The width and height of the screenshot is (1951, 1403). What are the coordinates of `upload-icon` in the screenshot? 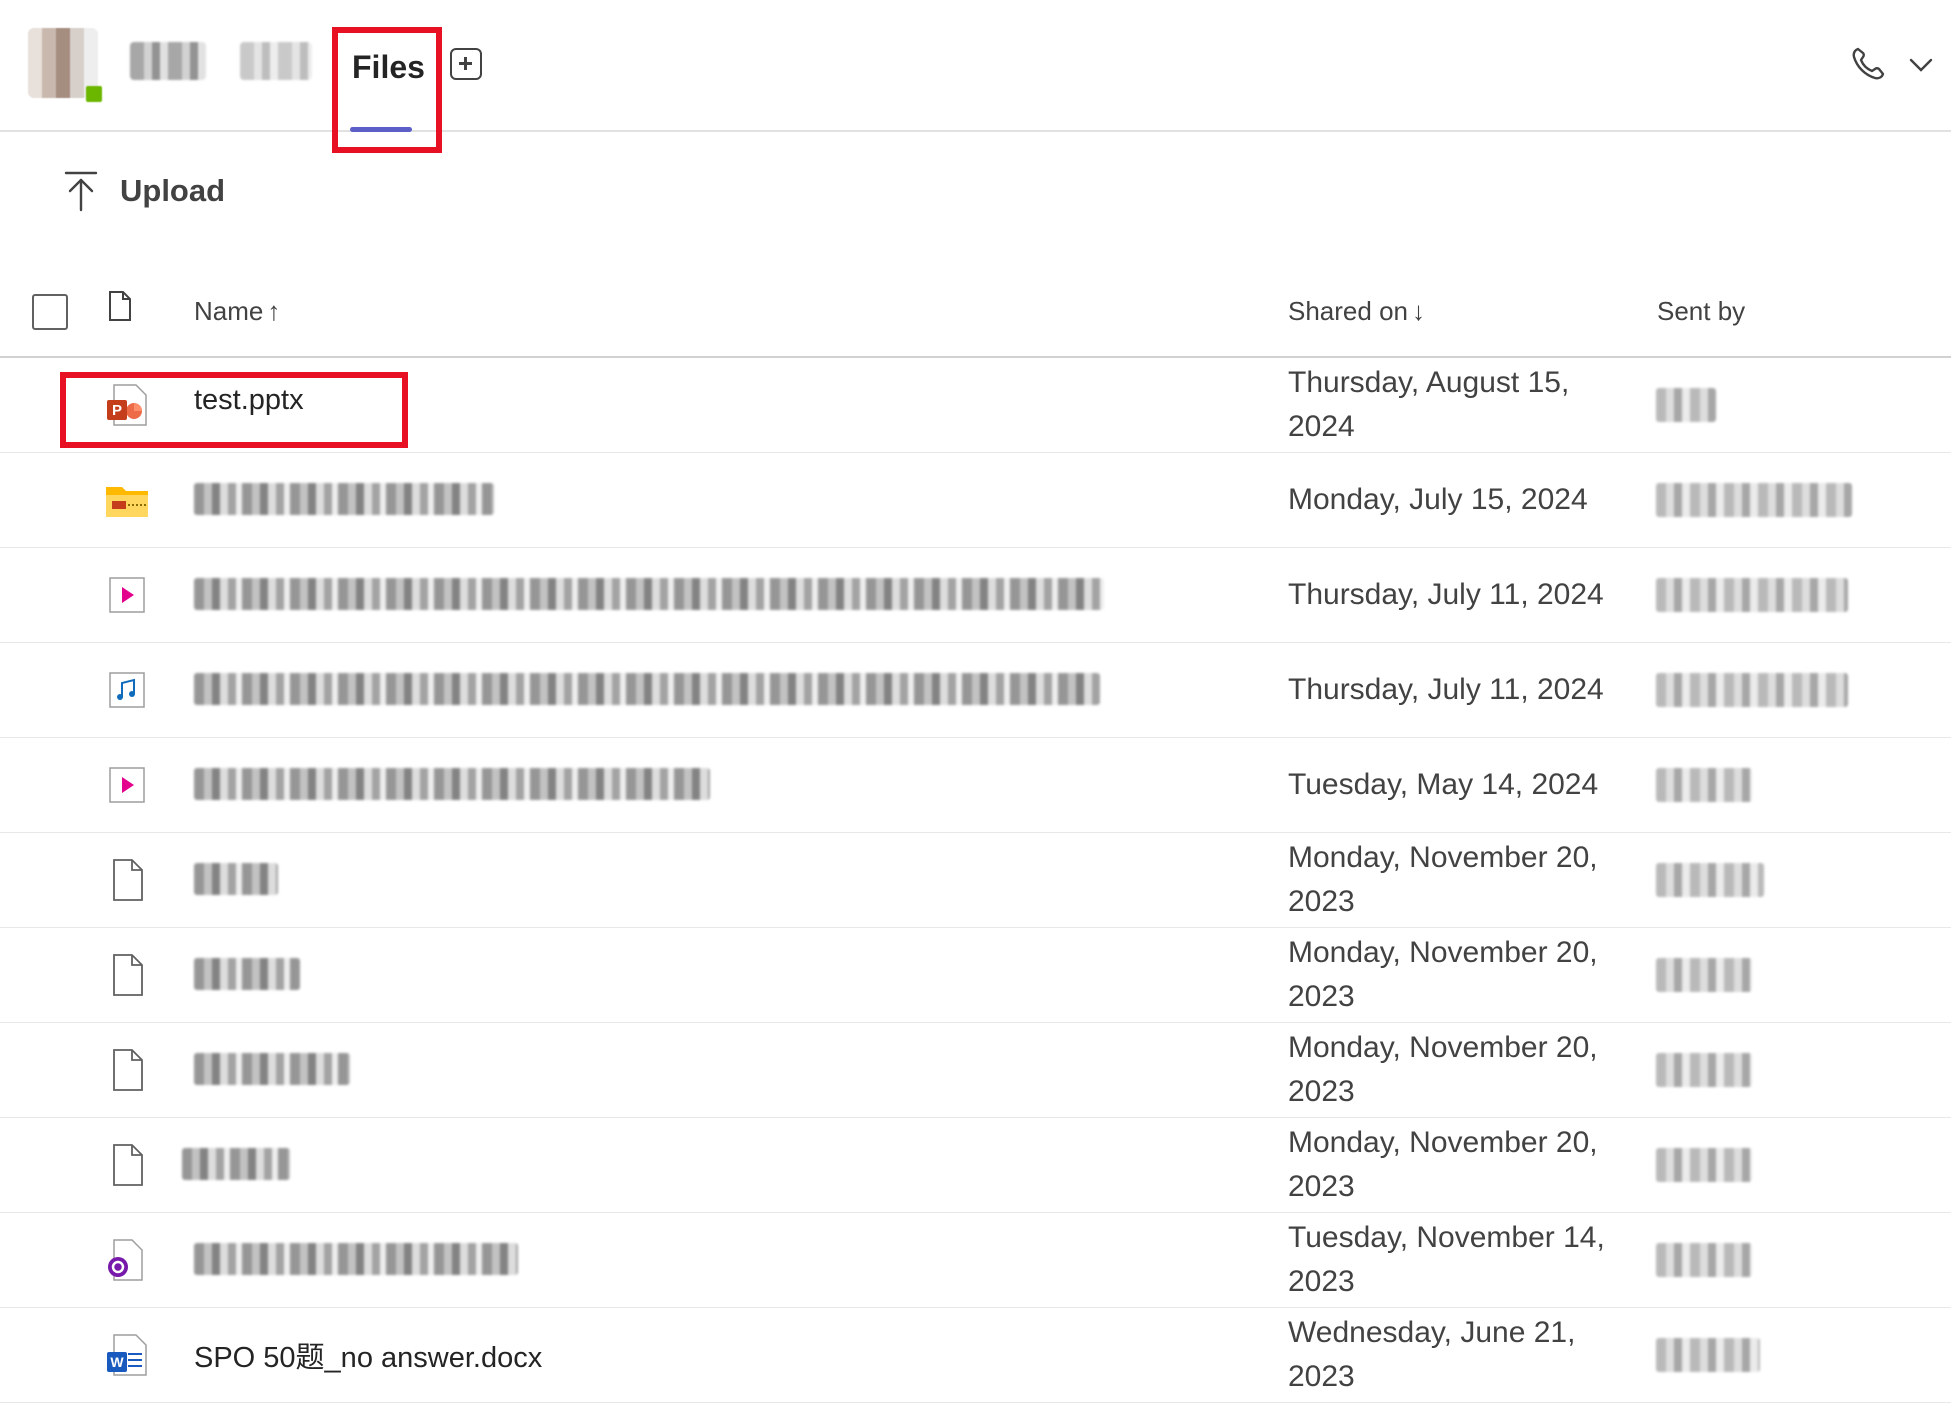 It's located at (81, 191).